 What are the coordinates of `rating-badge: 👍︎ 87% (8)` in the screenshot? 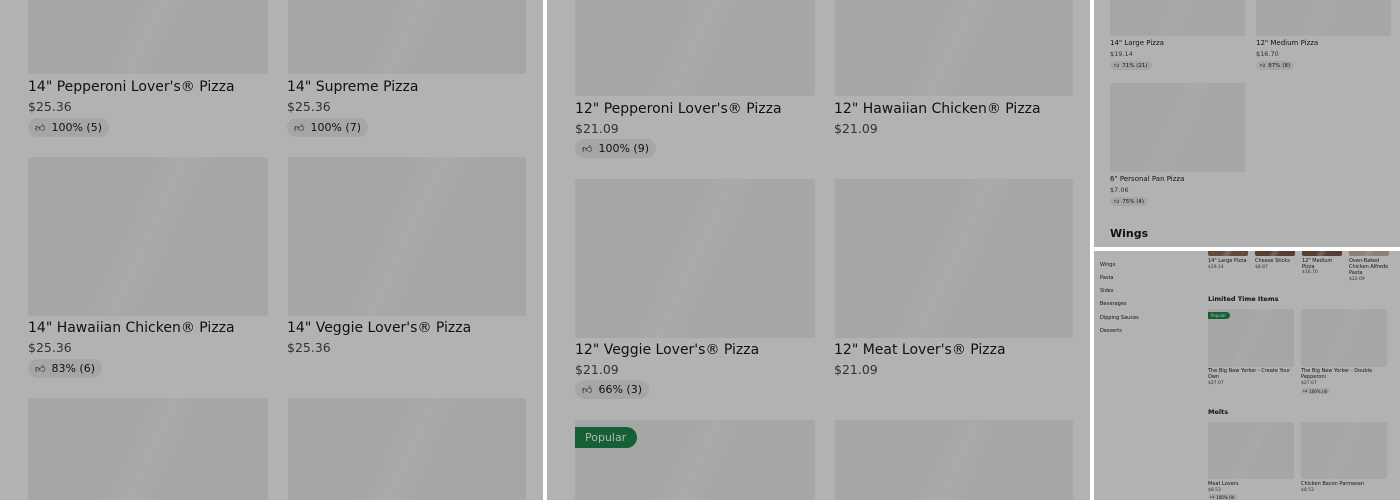 It's located at (1275, 65).